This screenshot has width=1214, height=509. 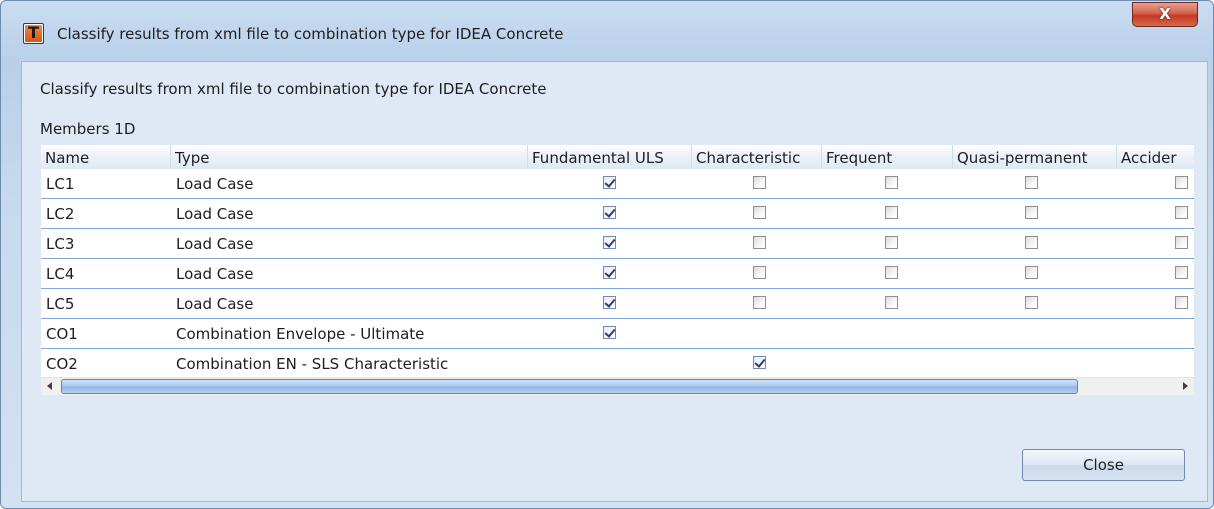 I want to click on cell-name: LC1, so click(x=60, y=184).